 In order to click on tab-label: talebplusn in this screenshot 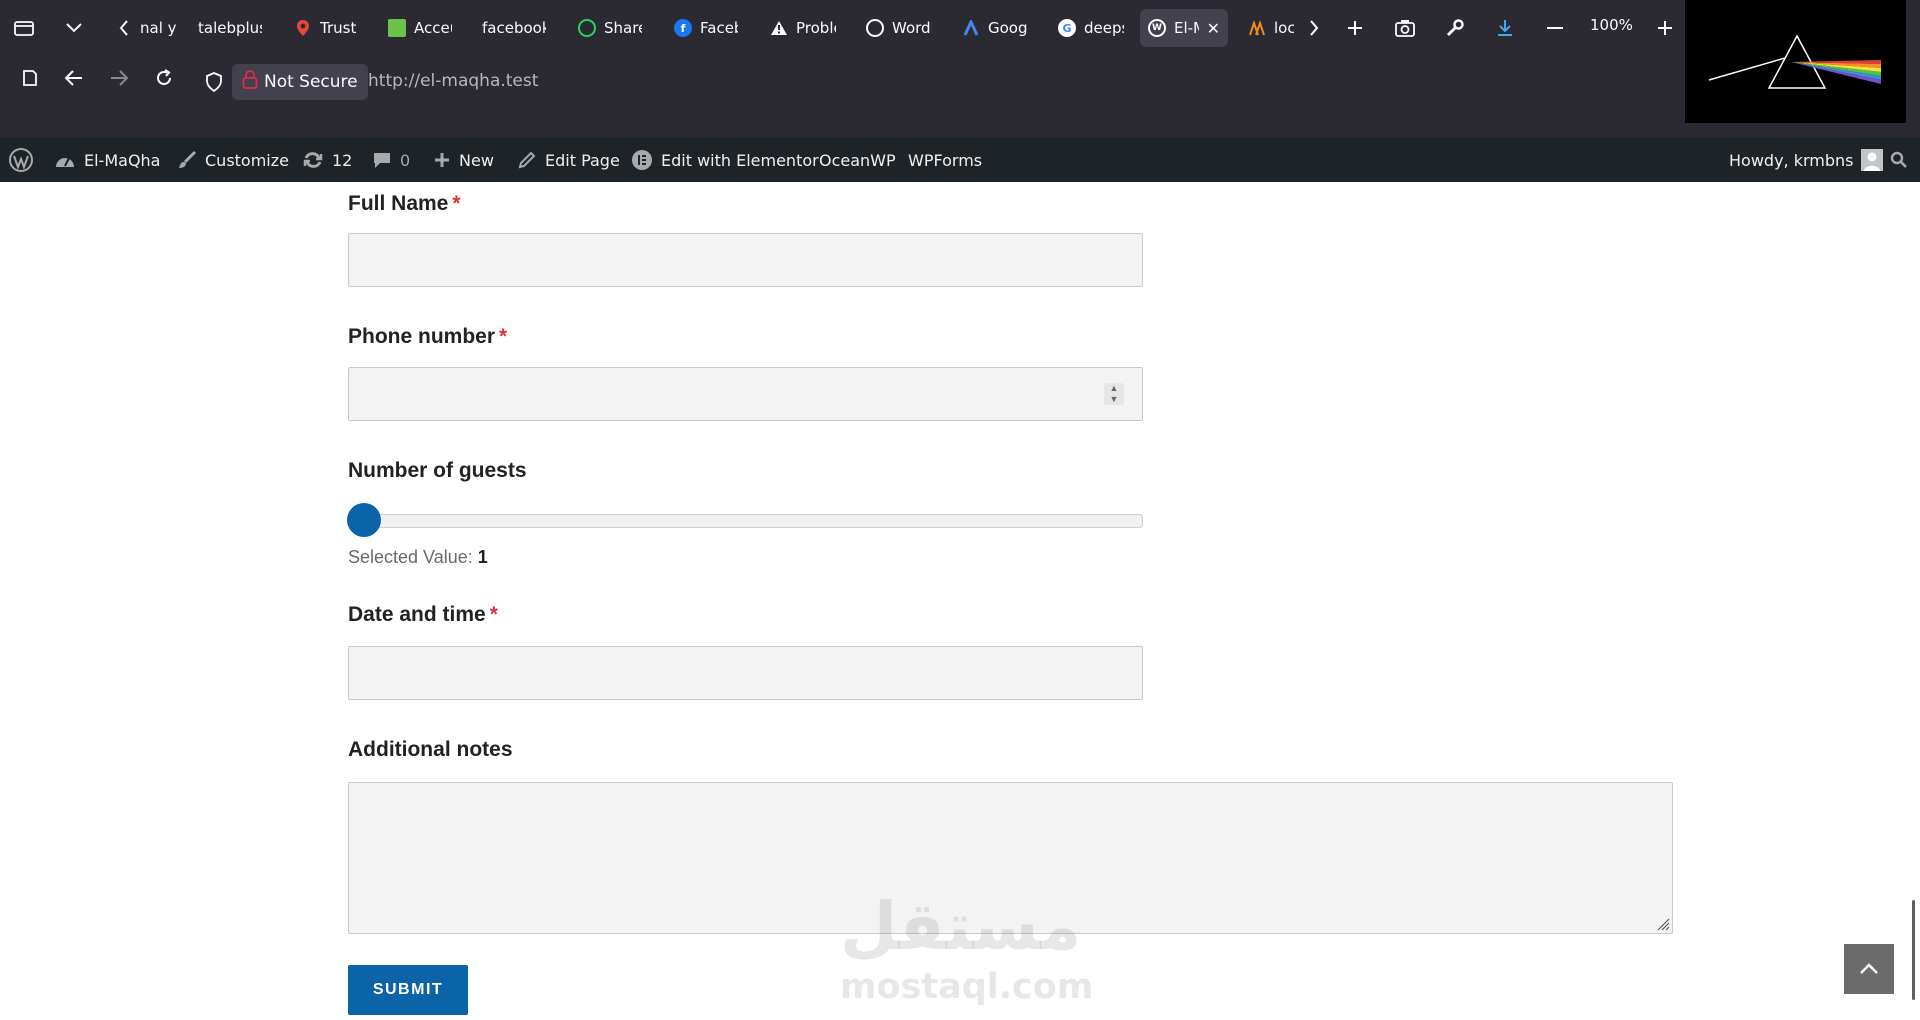, I will do `click(230, 28)`.